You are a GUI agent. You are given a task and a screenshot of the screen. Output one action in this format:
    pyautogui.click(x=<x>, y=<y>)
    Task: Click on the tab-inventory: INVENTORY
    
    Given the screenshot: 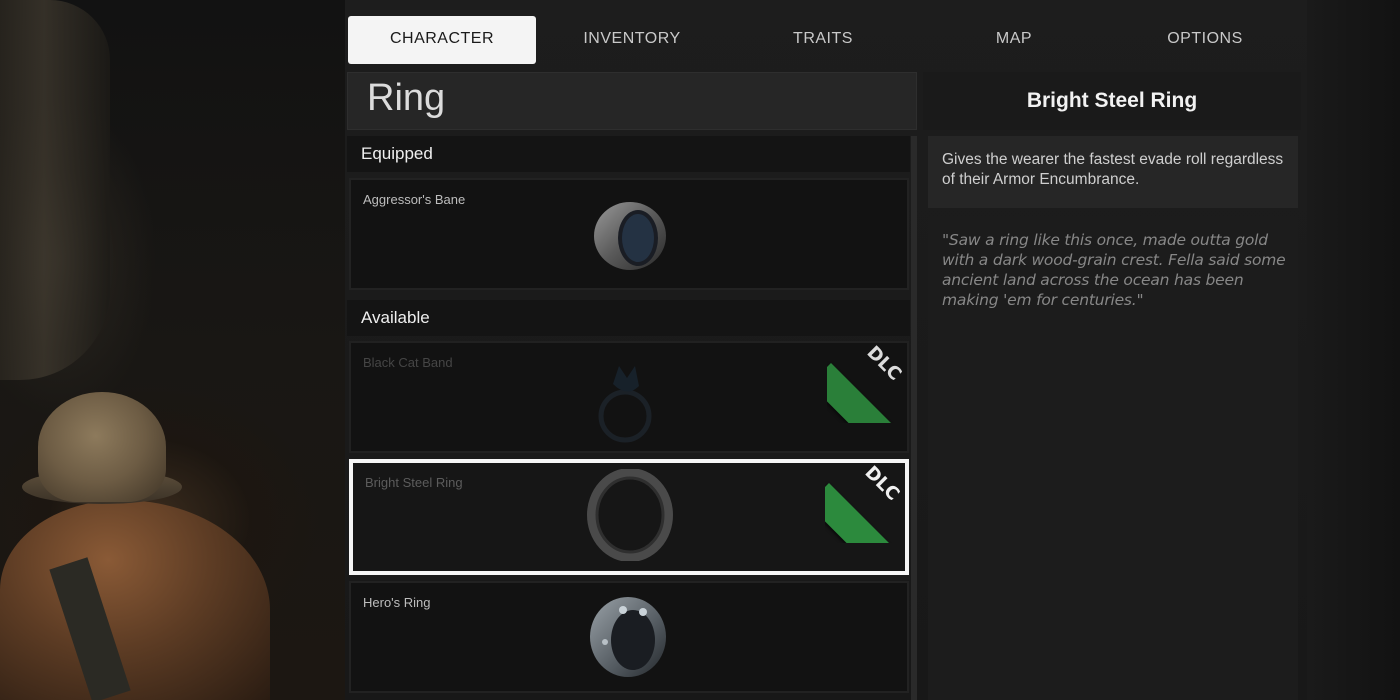 What is the action you would take?
    pyautogui.click(x=632, y=40)
    